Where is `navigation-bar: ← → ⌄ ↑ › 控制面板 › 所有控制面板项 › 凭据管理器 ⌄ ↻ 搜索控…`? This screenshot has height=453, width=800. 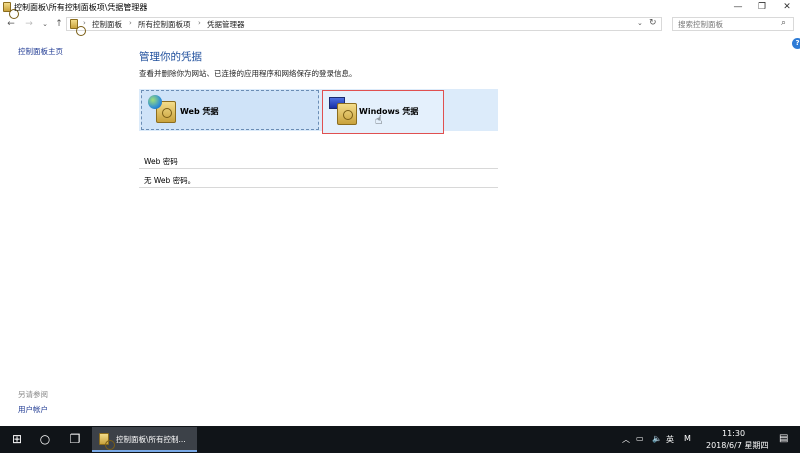
navigation-bar: ← → ⌄ ↑ › 控制面板 › 所有控制面板项 › 凭据管理器 ⌄ ↻ 搜索控… is located at coordinates (400, 25).